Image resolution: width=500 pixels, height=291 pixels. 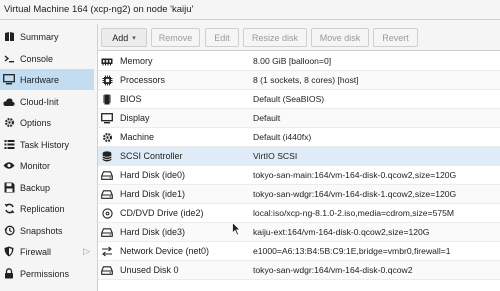 What do you see at coordinates (107, 99) in the screenshot?
I see `chip-icon` at bounding box center [107, 99].